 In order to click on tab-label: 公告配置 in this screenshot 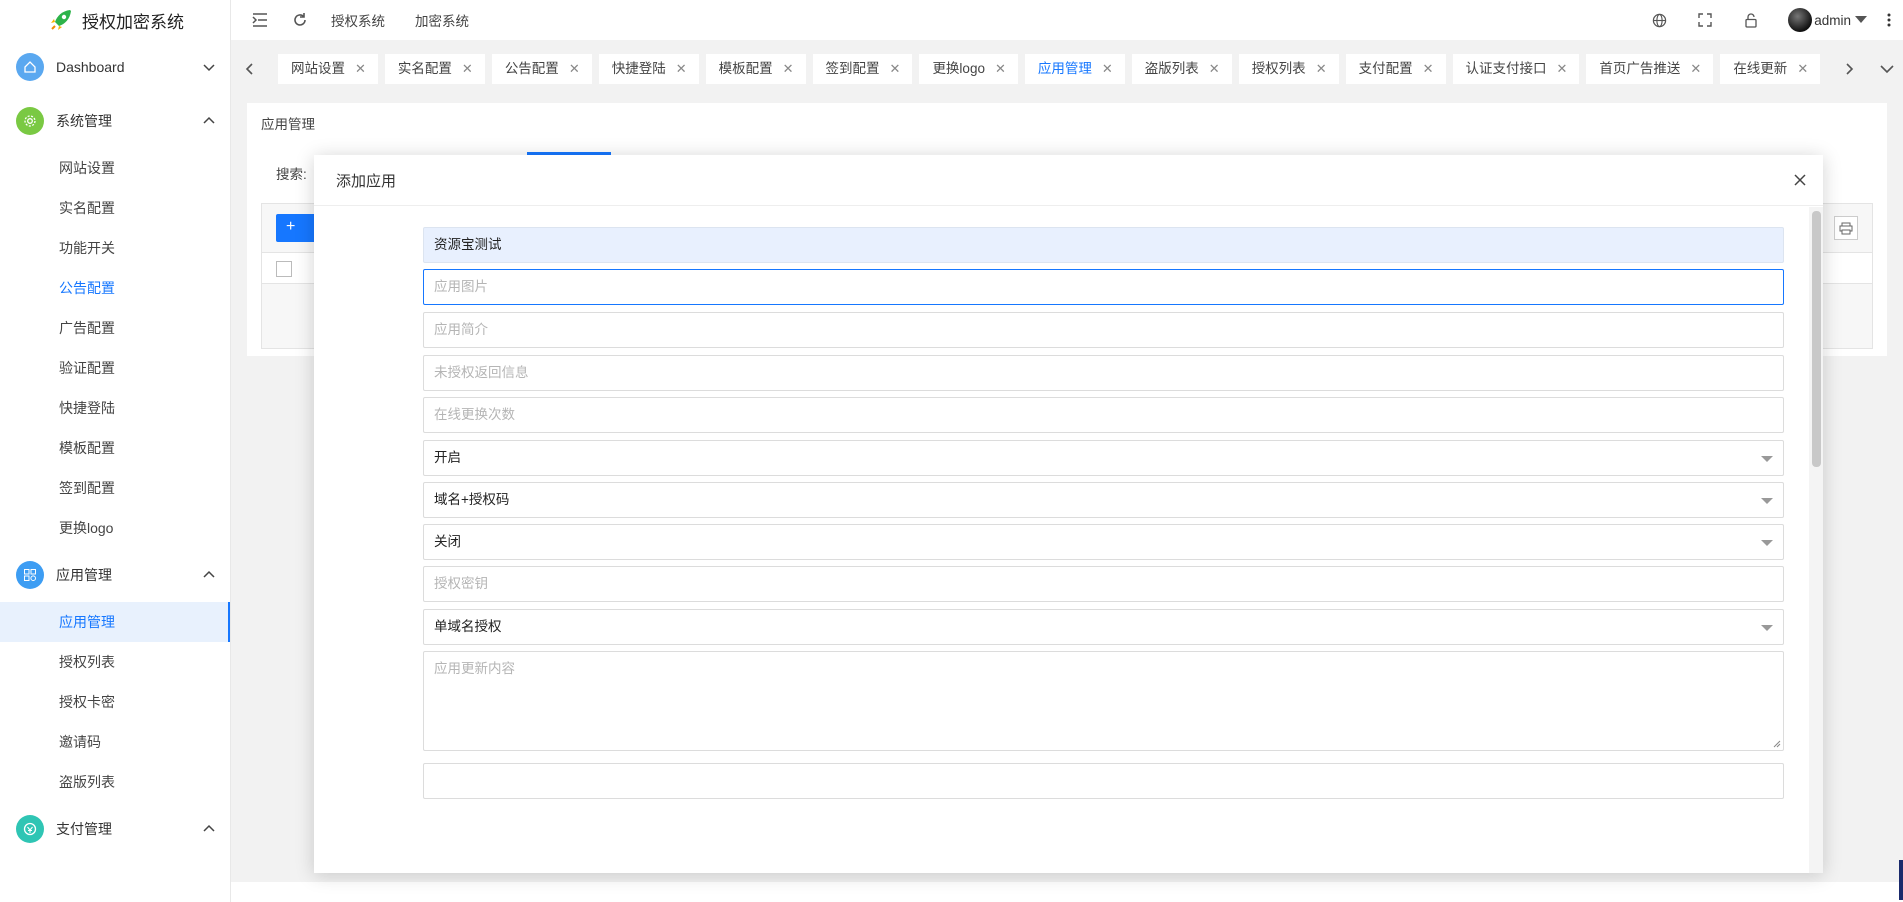, I will do `click(531, 68)`.